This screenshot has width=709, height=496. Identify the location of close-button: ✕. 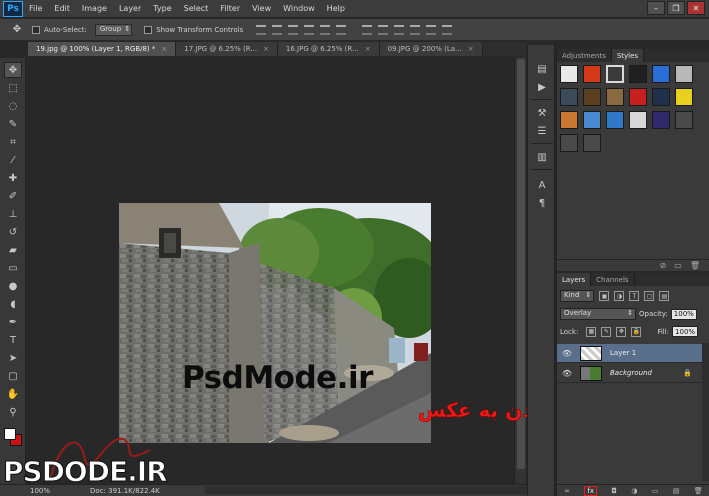
(696, 8).